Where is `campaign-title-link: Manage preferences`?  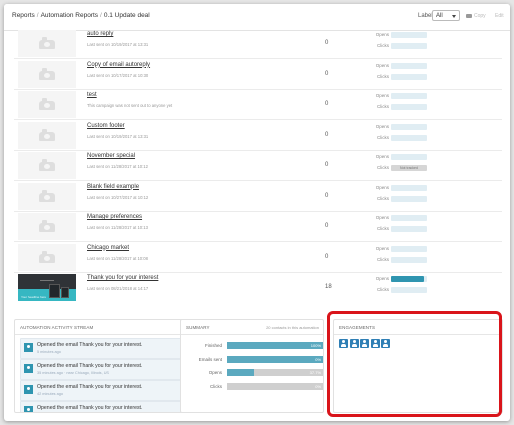 campaign-title-link: Manage preferences is located at coordinates (114, 217).